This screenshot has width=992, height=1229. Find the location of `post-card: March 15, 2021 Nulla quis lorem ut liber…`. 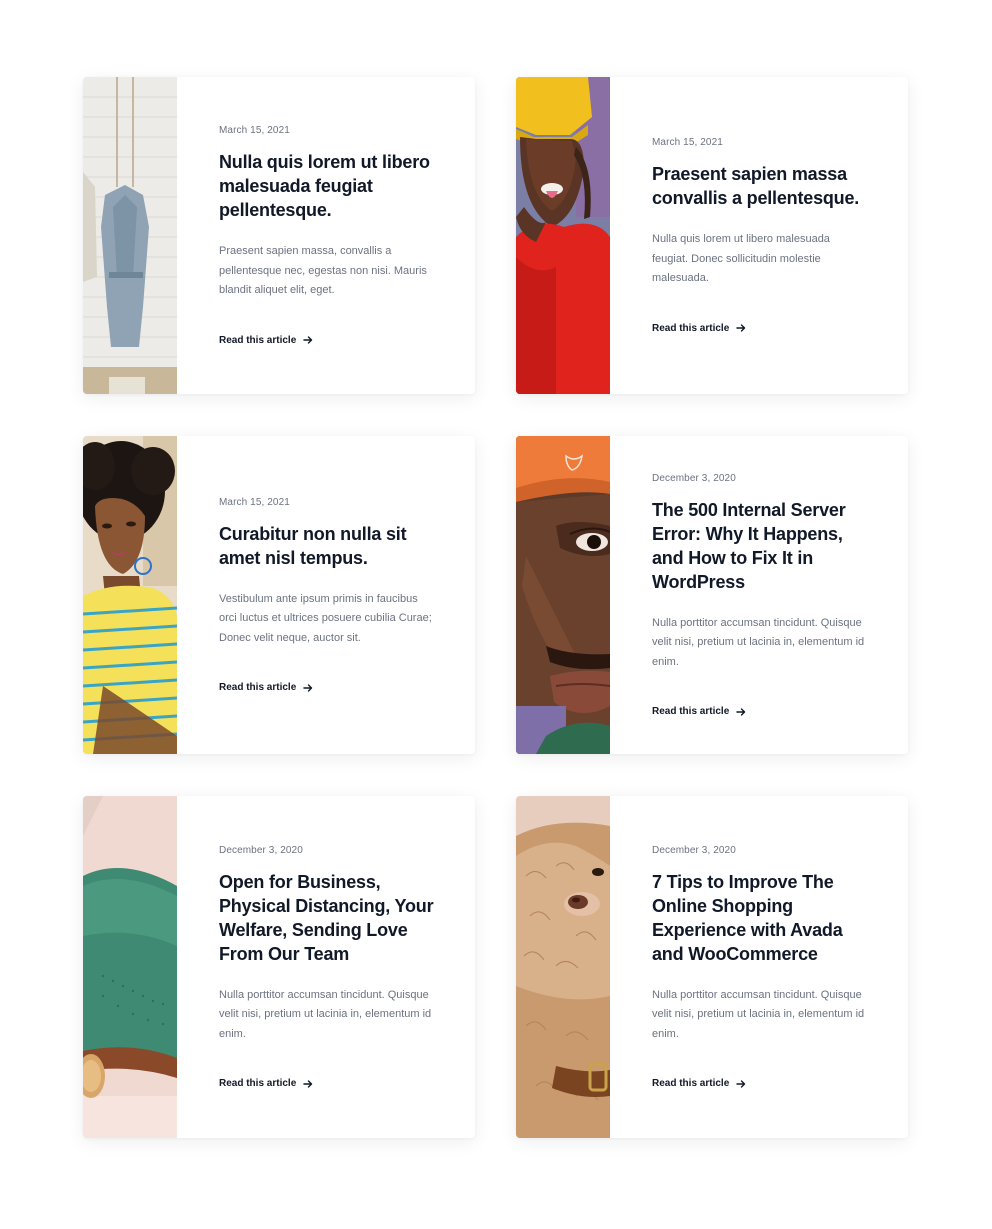

post-card: March 15, 2021 Nulla quis lorem ut liber… is located at coordinates (279, 235).